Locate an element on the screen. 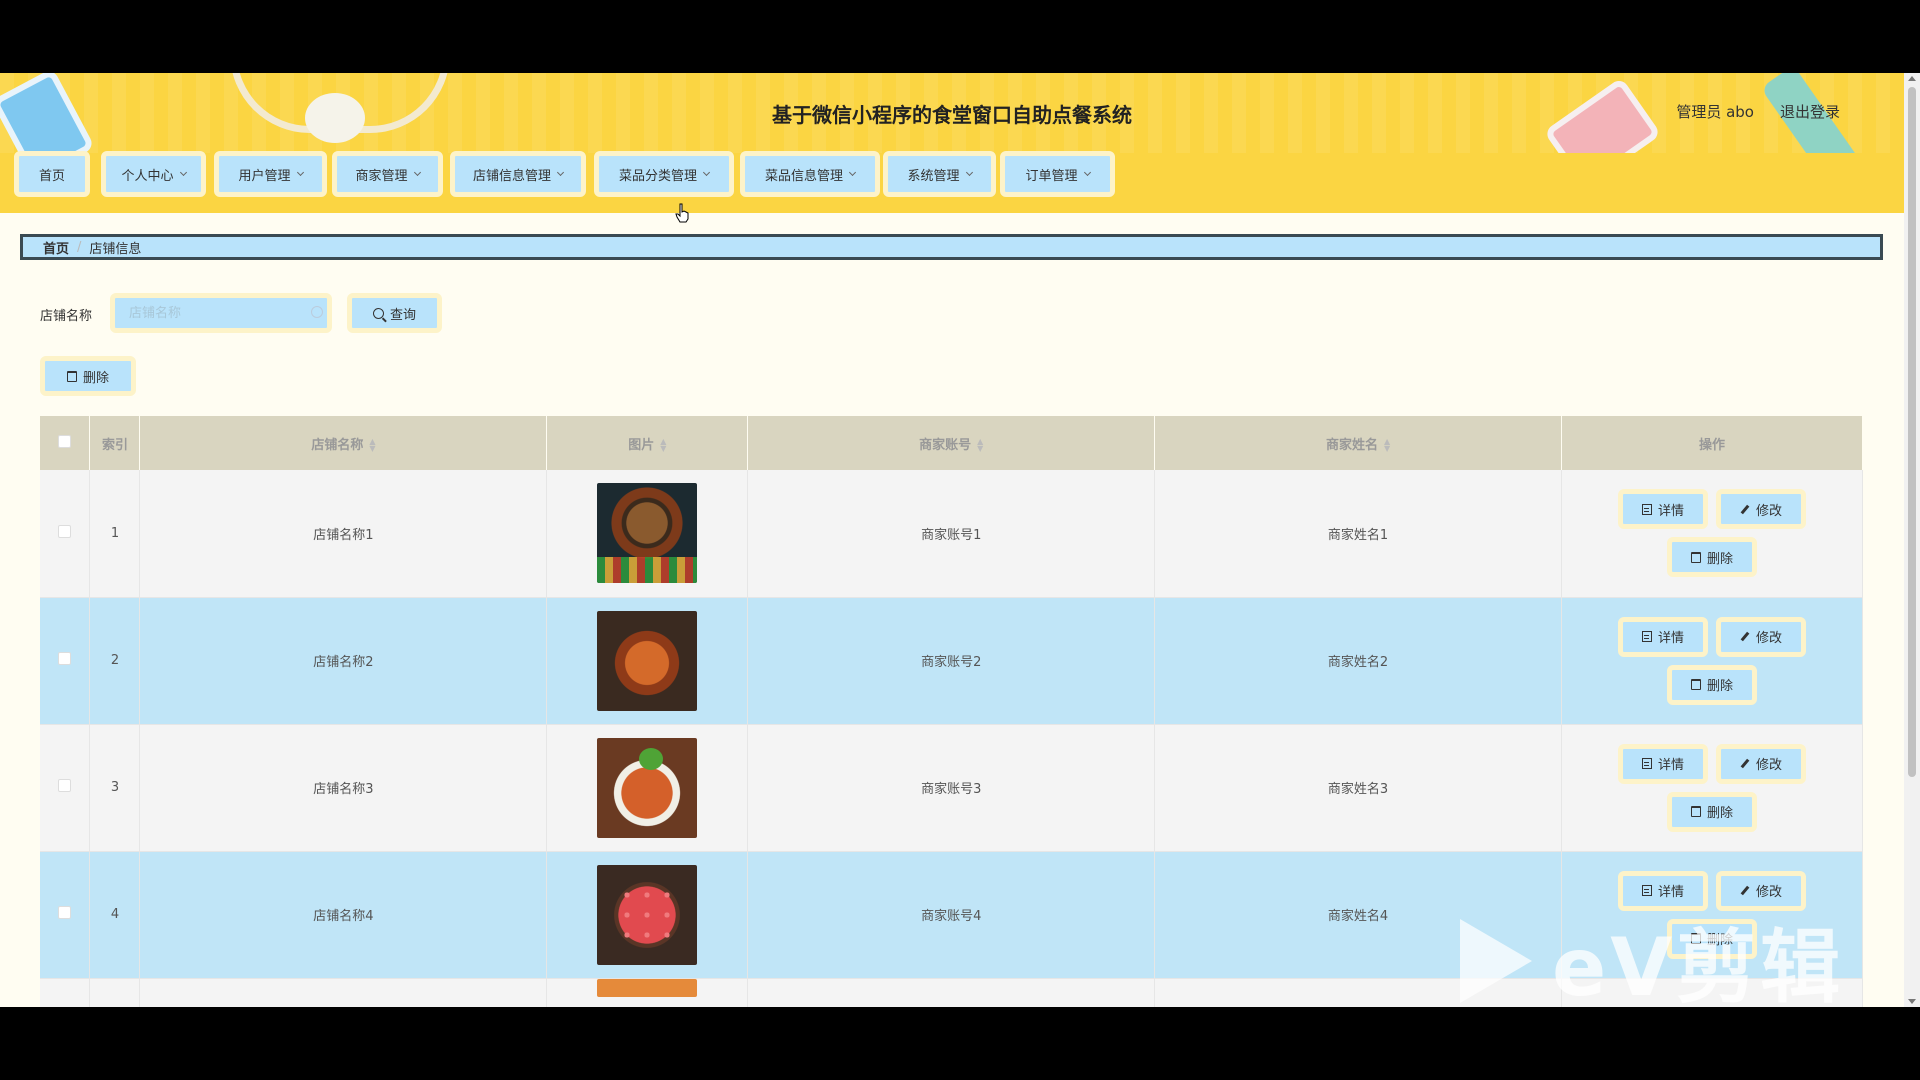 The width and height of the screenshot is (1920, 1080). scroll-up-arrow-icon is located at coordinates (1912, 78).